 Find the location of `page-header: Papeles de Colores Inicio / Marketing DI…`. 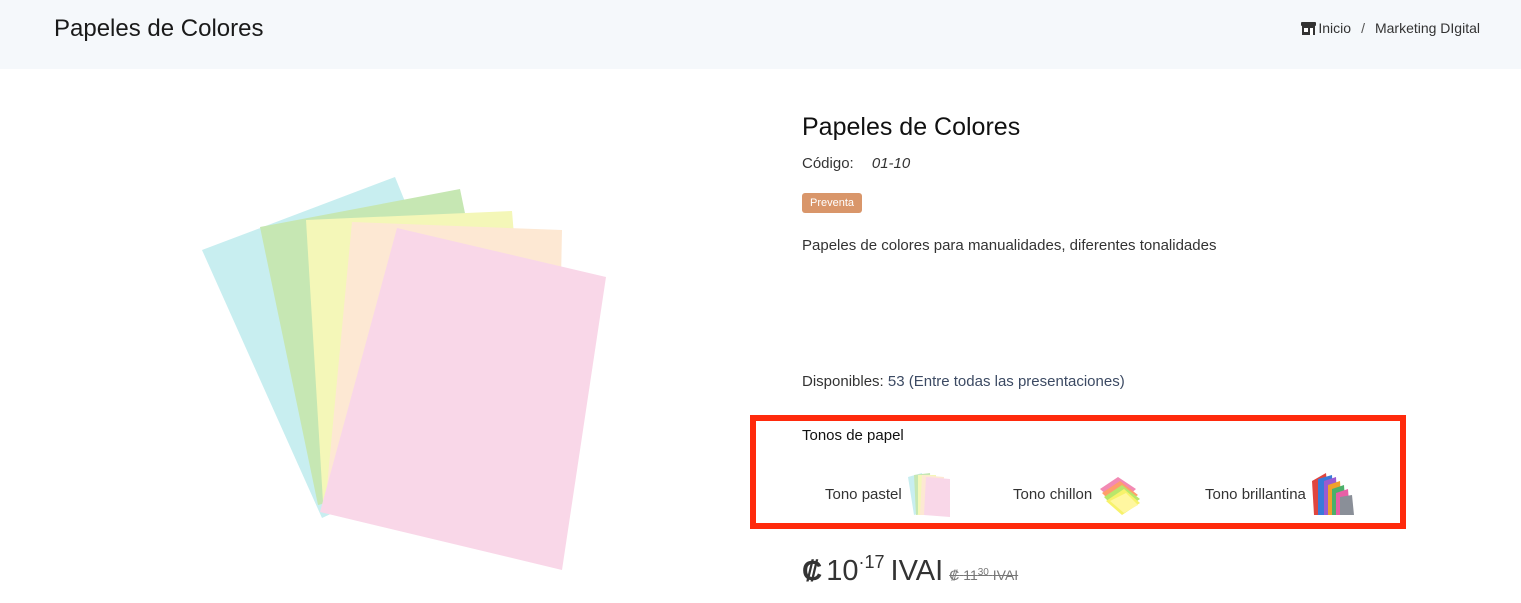

page-header: Papeles de Colores Inicio / Marketing DI… is located at coordinates (760, 34).